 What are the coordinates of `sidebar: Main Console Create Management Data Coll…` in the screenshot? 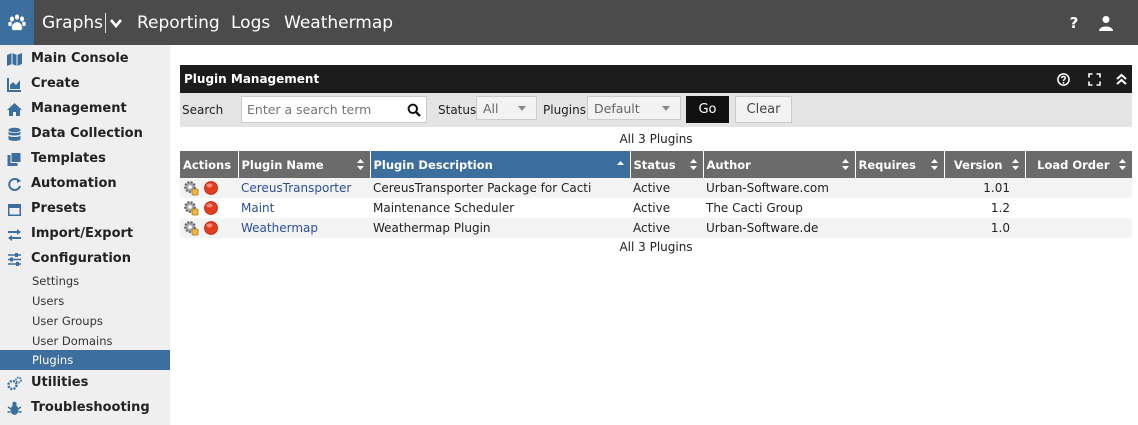 It's located at (85, 235).